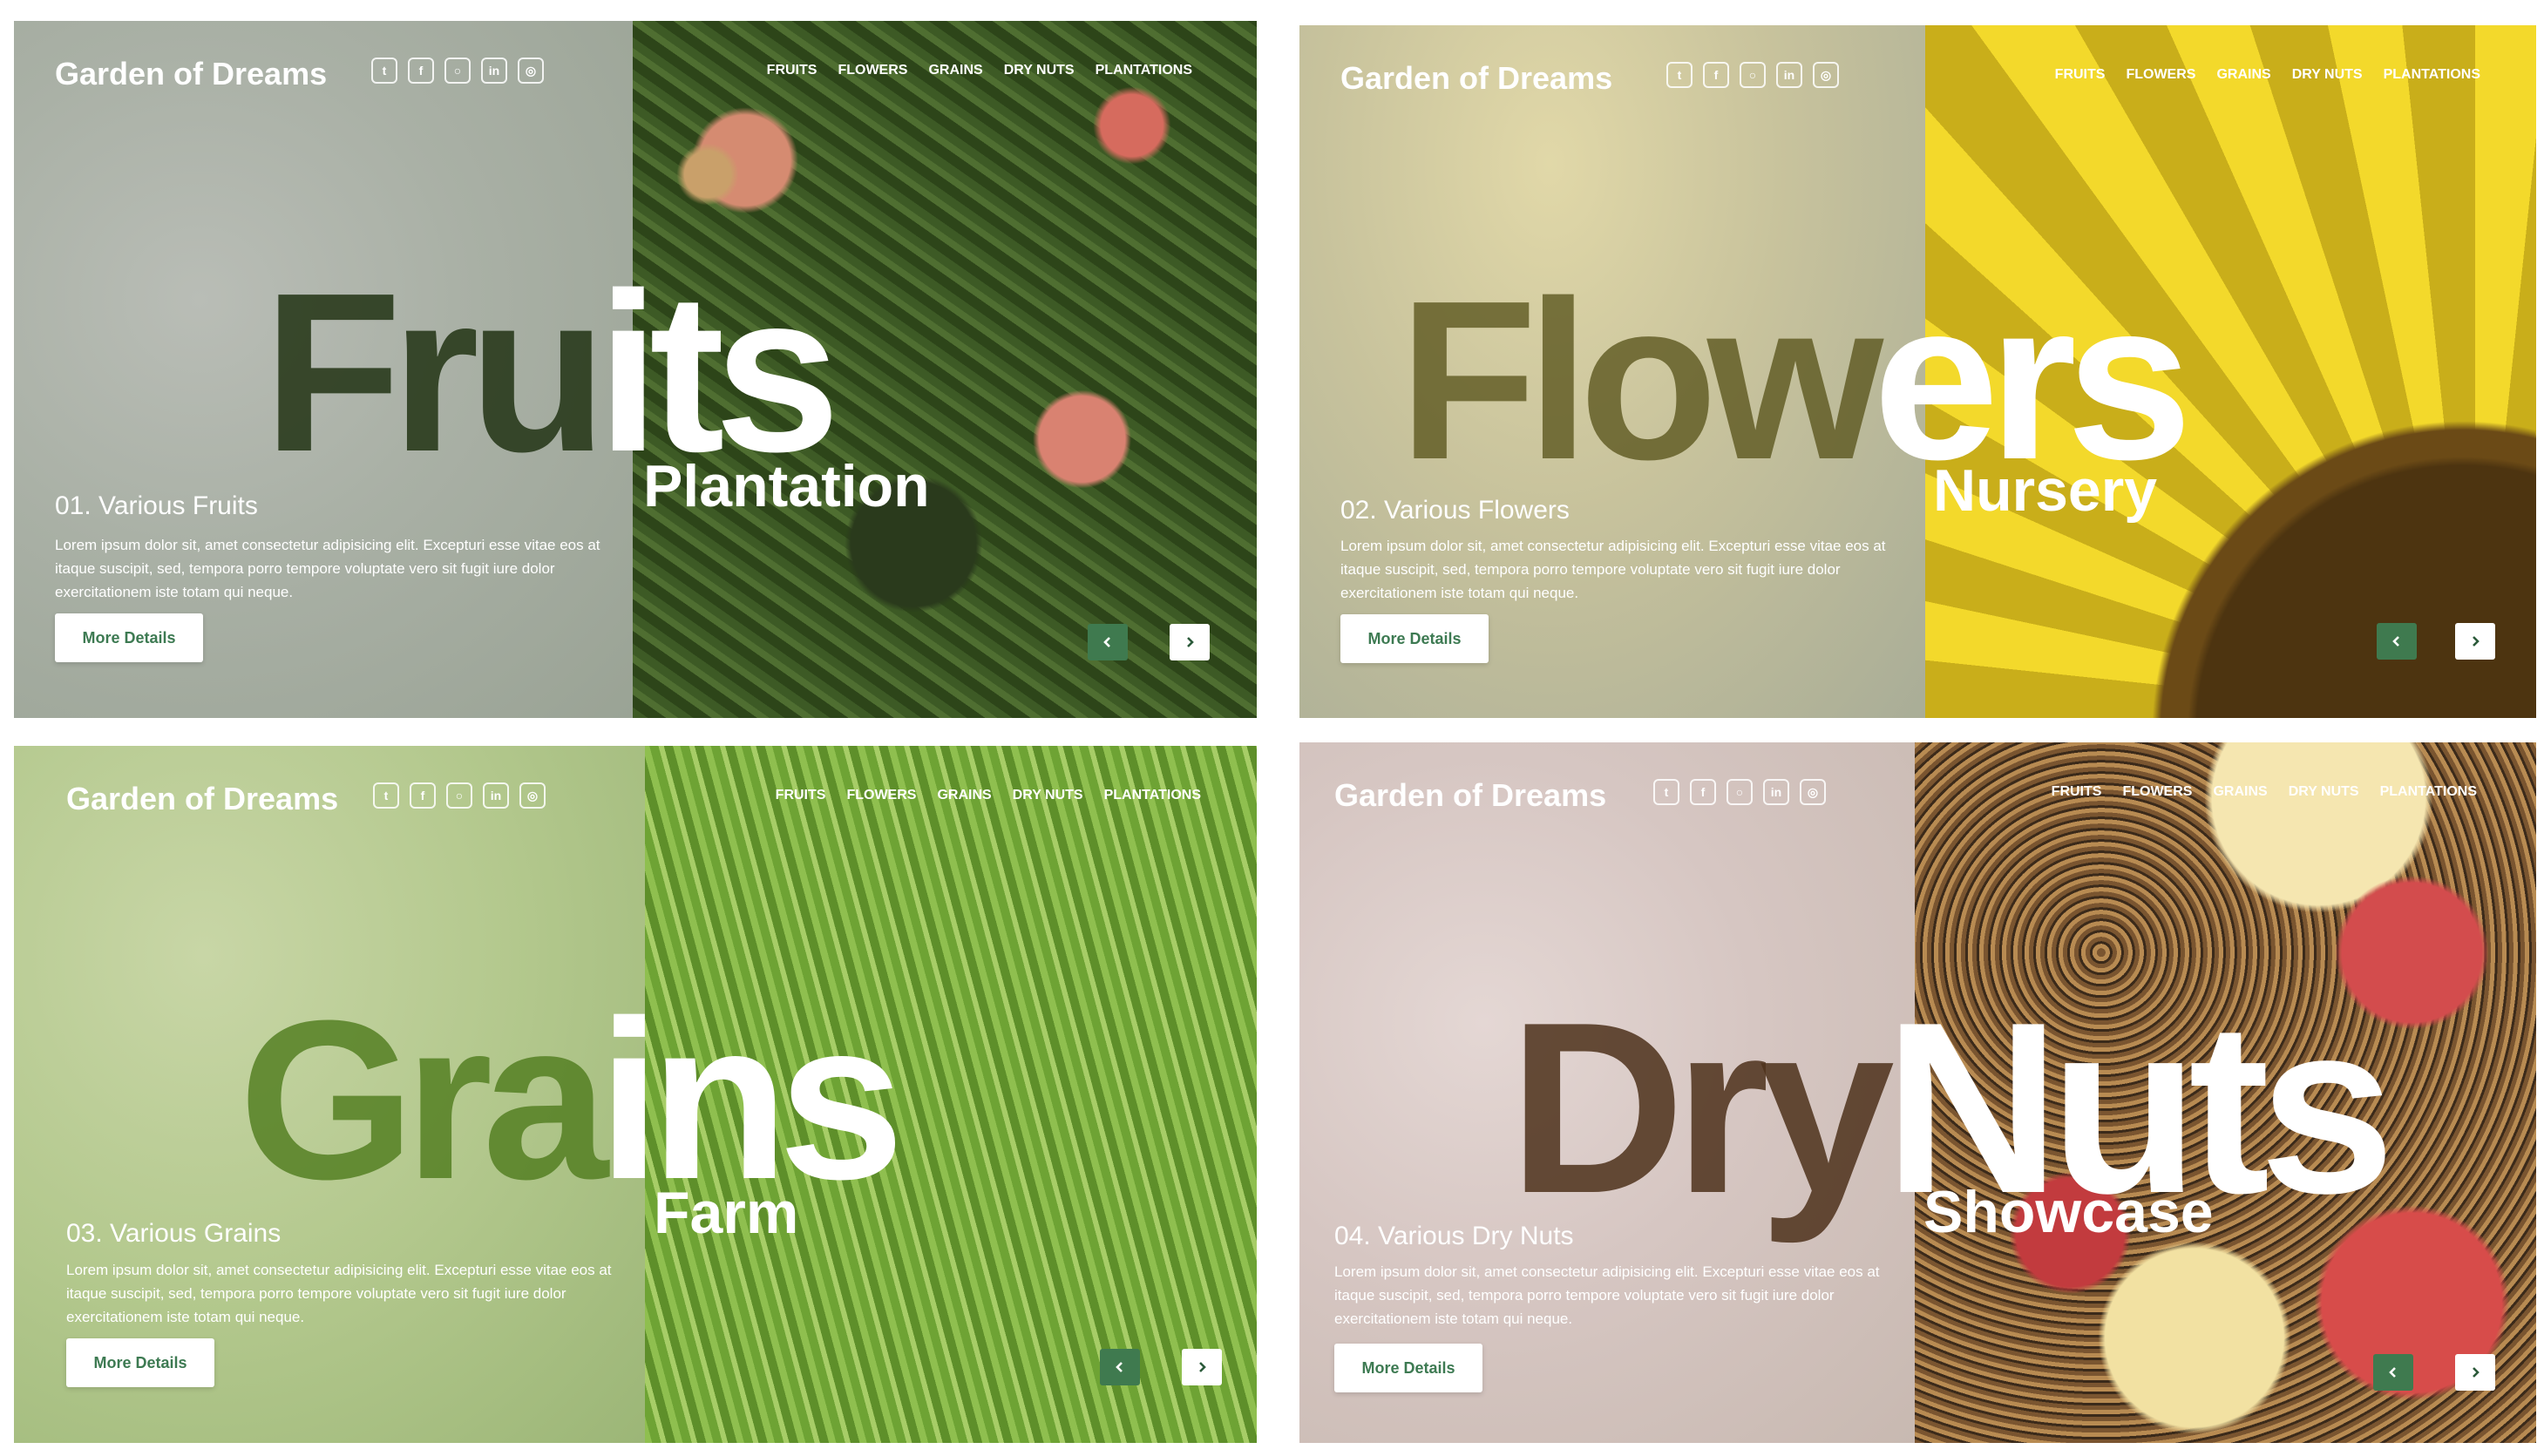 This screenshot has height=1456, width=2544. What do you see at coordinates (435, 373) in the screenshot?
I see `headline-left: Fru` at bounding box center [435, 373].